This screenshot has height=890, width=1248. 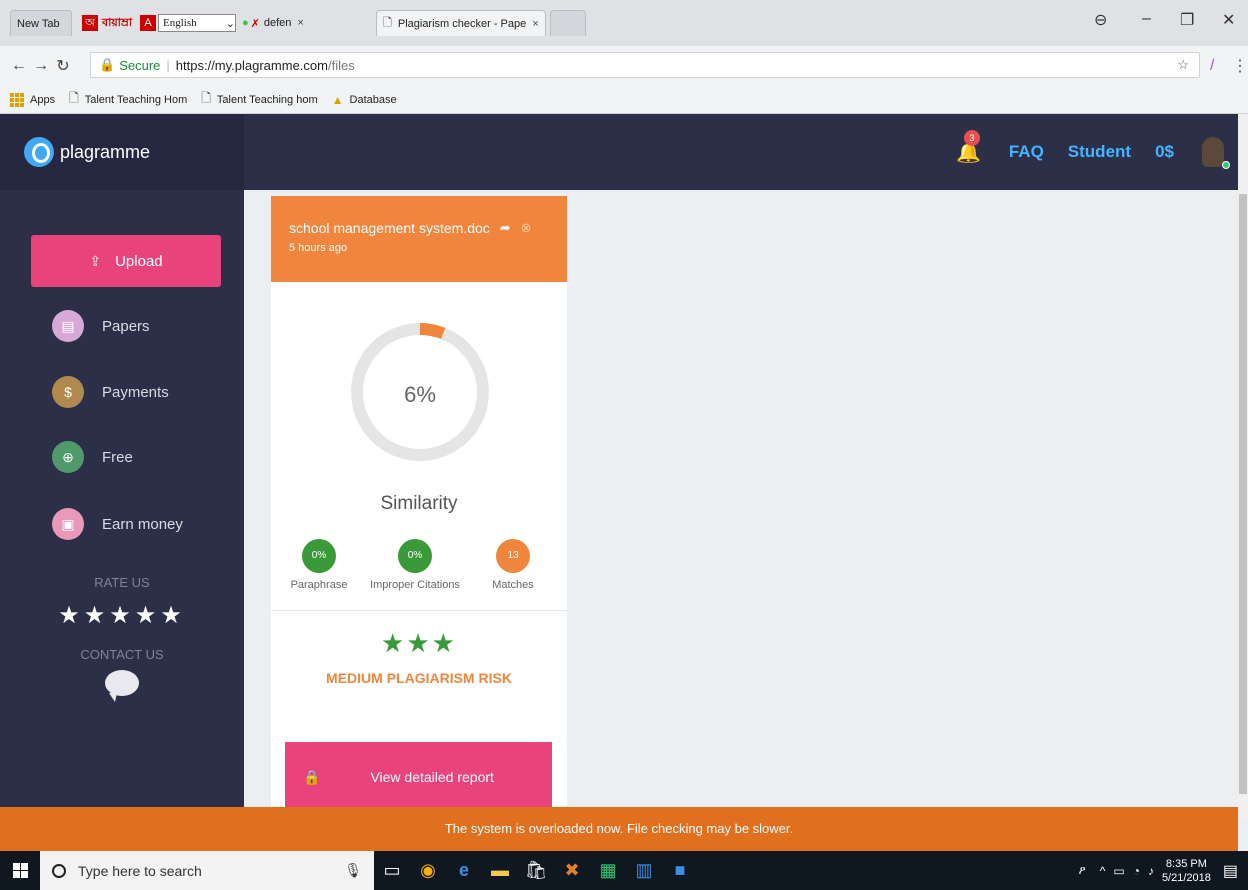 I want to click on phpmyadmin-icon: ▲, so click(x=337, y=99).